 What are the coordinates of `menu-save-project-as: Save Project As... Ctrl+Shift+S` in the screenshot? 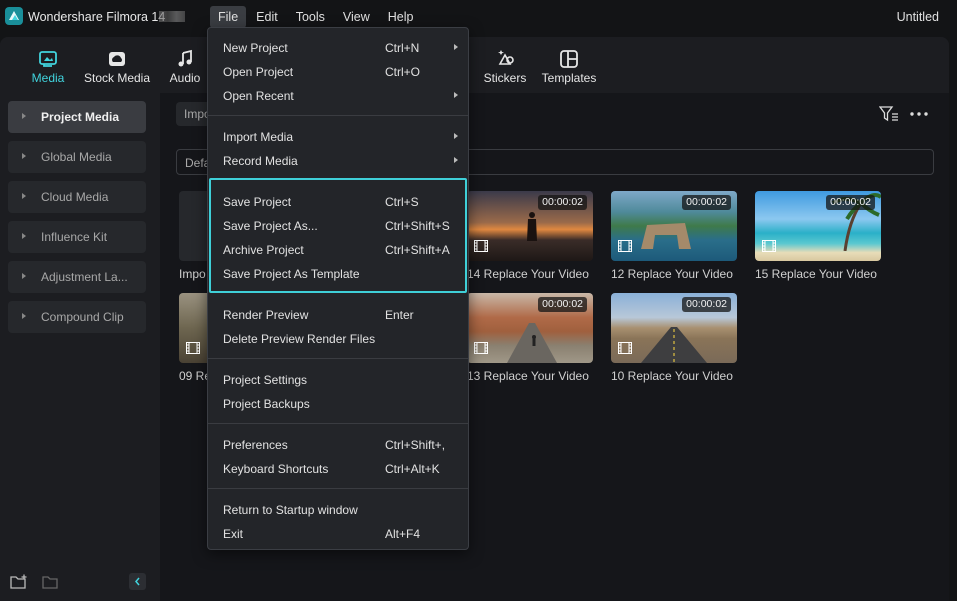 It's located at (338, 225).